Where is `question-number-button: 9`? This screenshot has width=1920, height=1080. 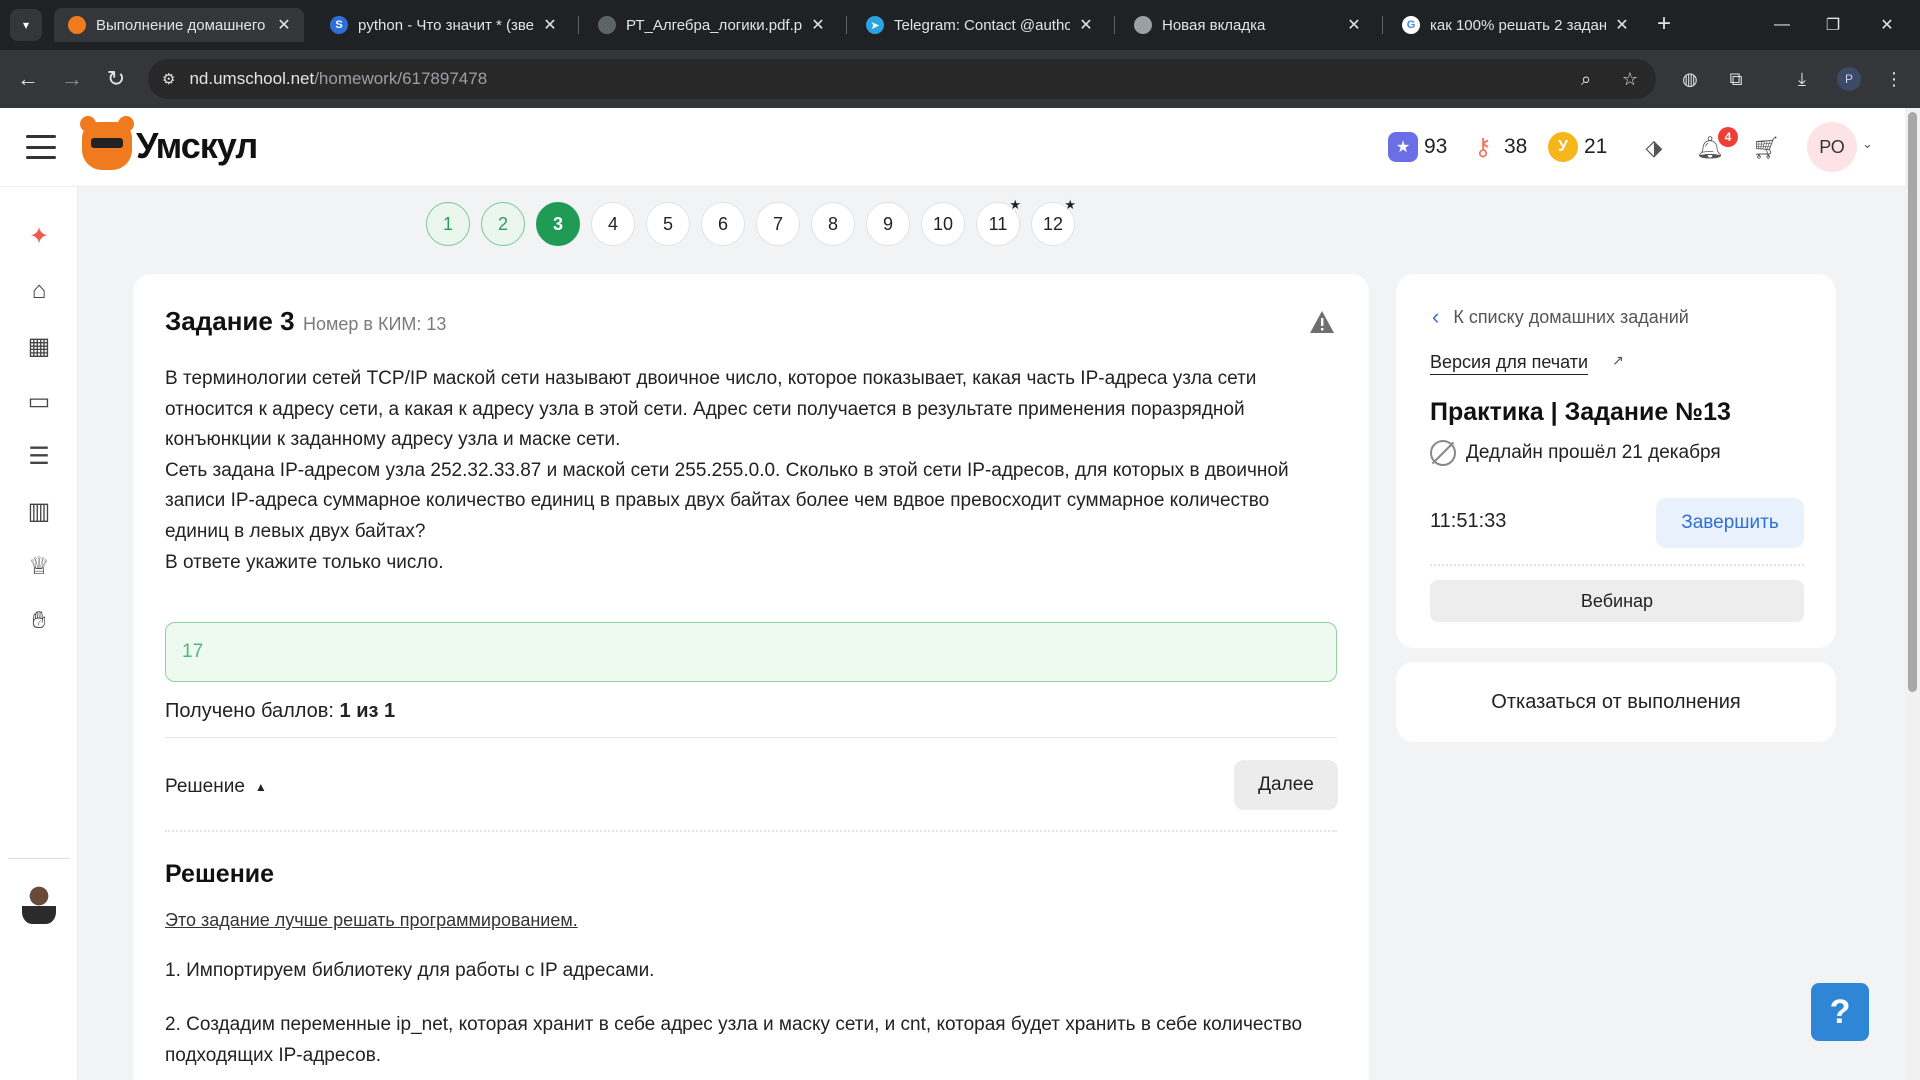 question-number-button: 9 is located at coordinates (888, 224).